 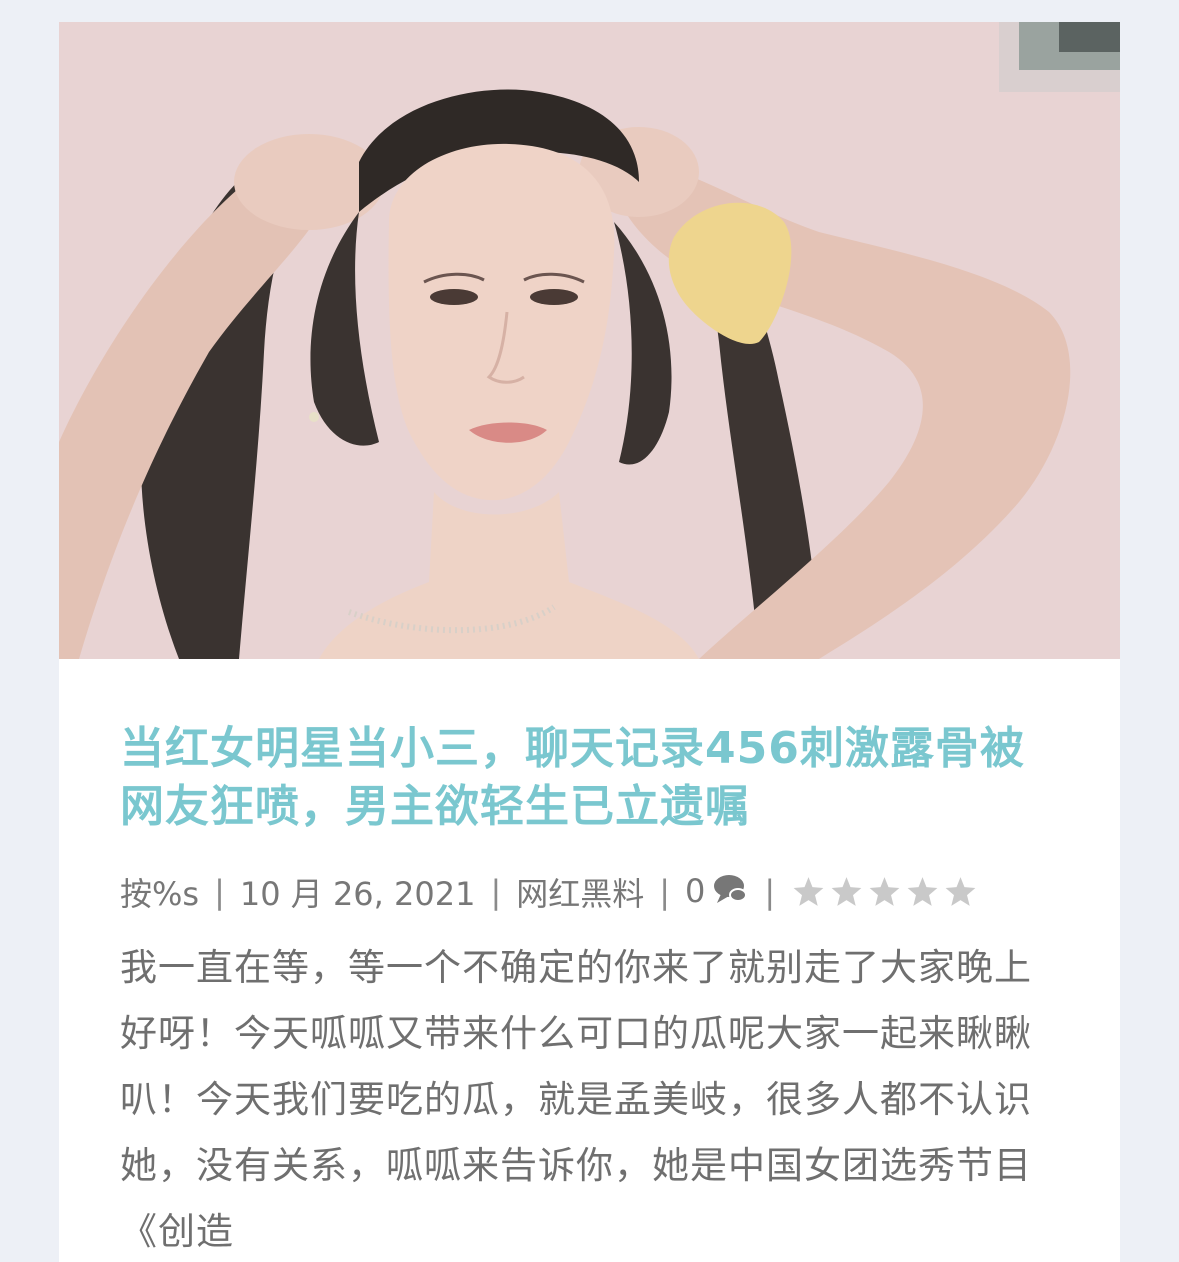 I want to click on post-meta: 按%s | 10 月 26, 2021 | 网红黑料 | 0 |, so click(x=585, y=892).